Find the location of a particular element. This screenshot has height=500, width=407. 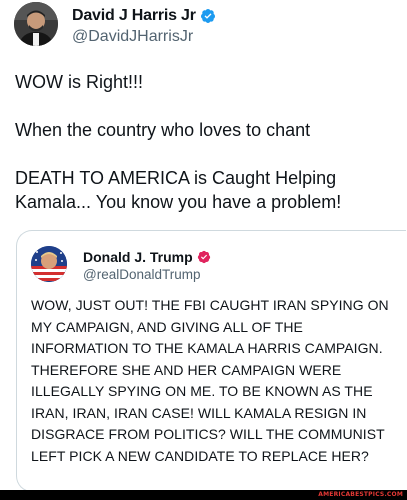

quoted-author-name: Donald J. Trump is located at coordinates (138, 257).